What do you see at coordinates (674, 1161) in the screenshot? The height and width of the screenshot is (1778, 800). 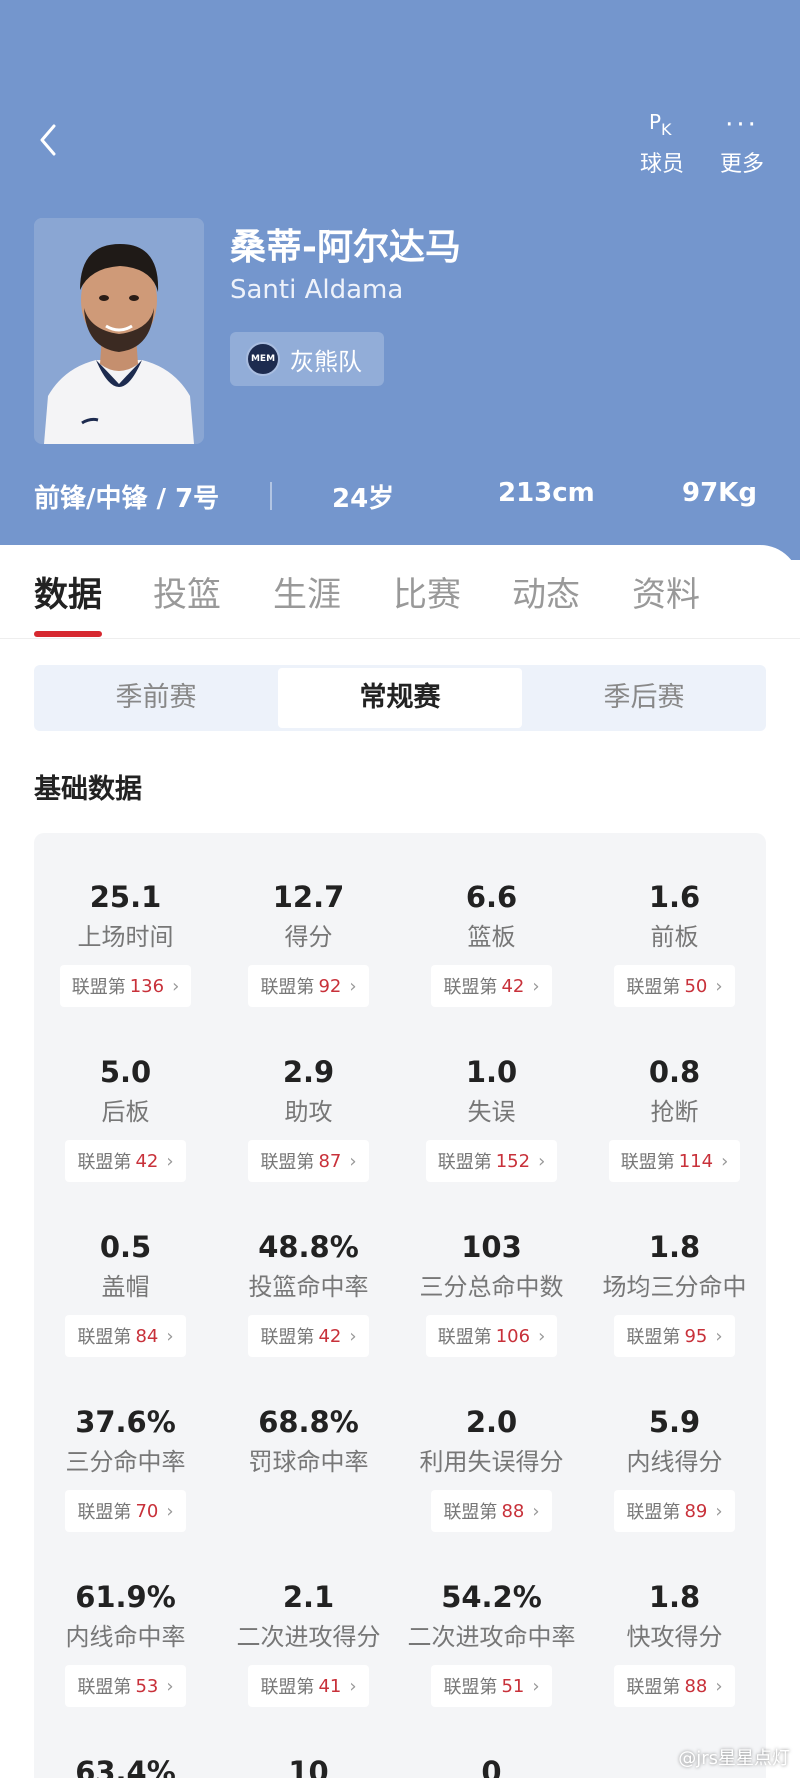 I see `league-rank-button: 联盟第 114 ›` at bounding box center [674, 1161].